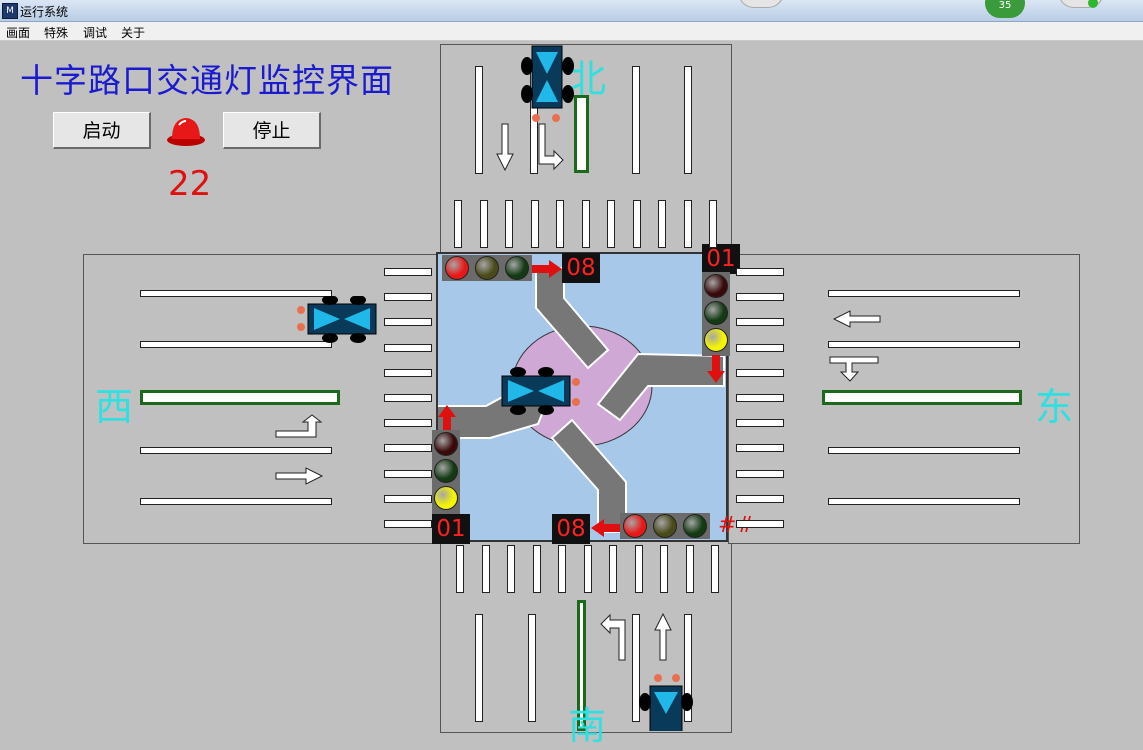 The image size is (1143, 750). I want to click on start-button: 启动, so click(102, 130).